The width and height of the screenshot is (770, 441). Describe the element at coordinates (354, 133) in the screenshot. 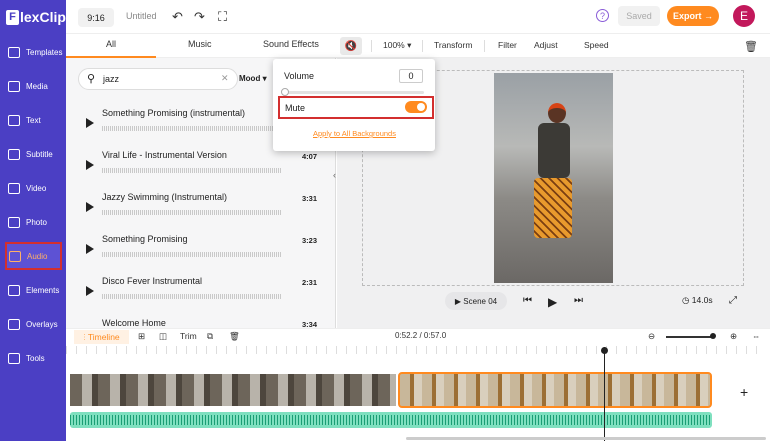

I see `apply-all-link: Apply to All Backgrounds` at that location.